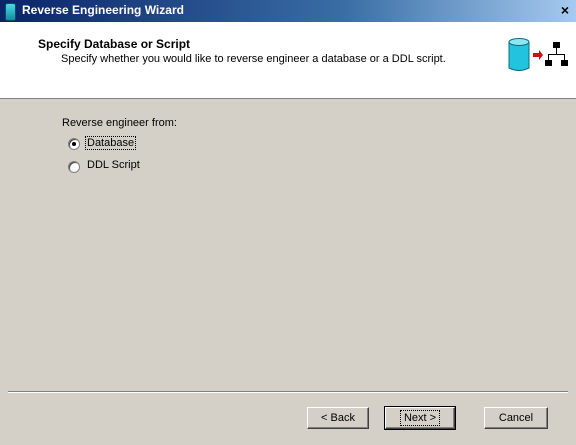 This screenshot has height=445, width=576. I want to click on back-button-label: < Back, so click(338, 418).